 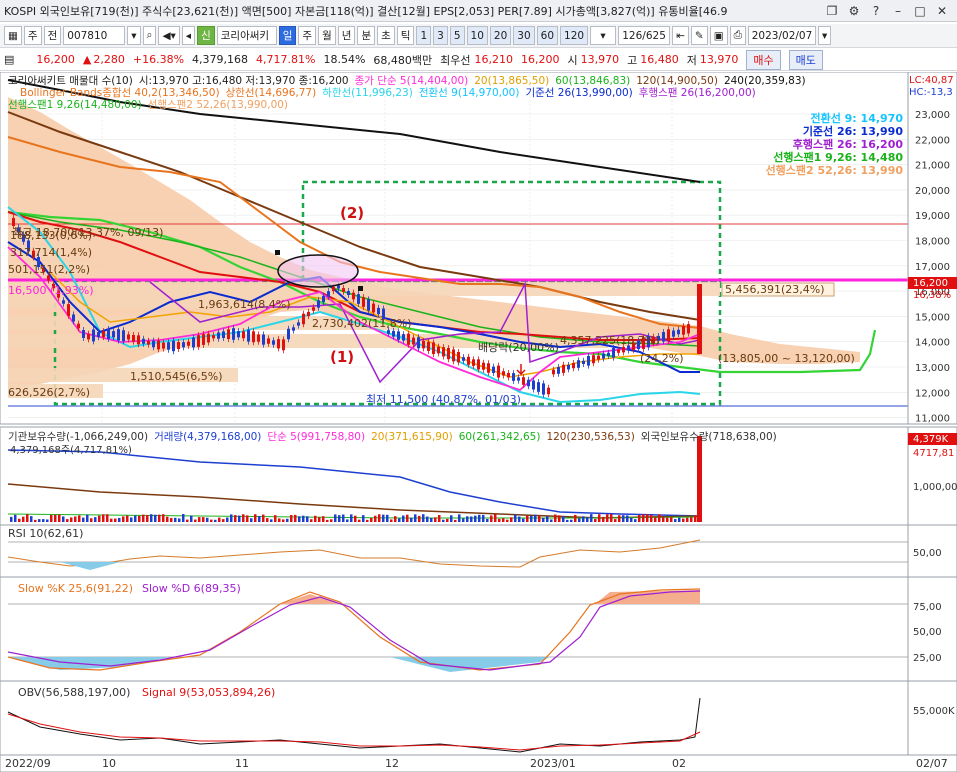 What do you see at coordinates (775, 289) in the screenshot?
I see `vp-row-9: 5,456,391(23,4%)` at bounding box center [775, 289].